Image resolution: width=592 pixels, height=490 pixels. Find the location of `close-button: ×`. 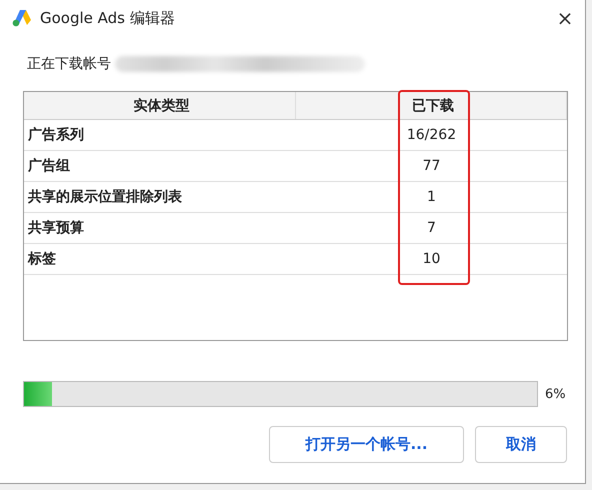

close-button: × is located at coordinates (565, 18).